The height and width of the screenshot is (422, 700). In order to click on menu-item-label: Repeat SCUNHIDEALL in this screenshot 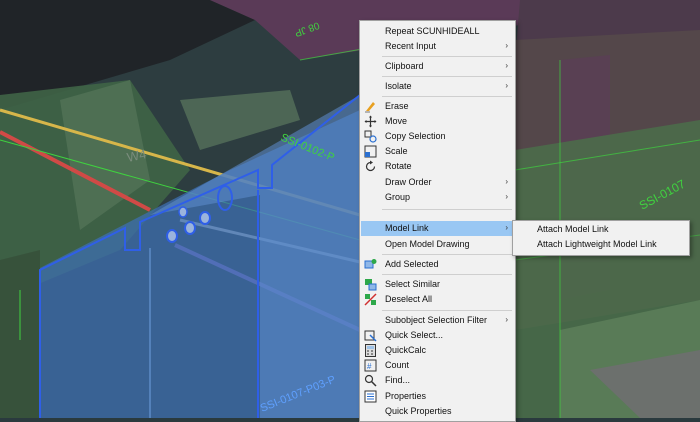, I will do `click(432, 31)`.